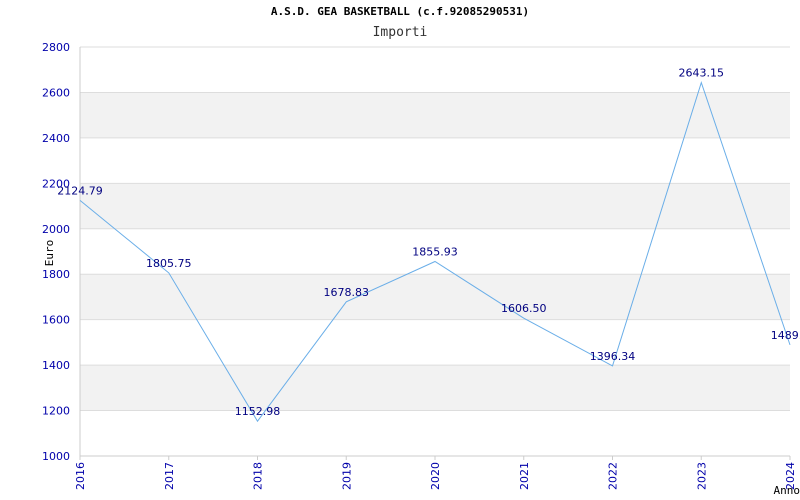 This screenshot has width=800, height=500. What do you see at coordinates (56, 274) in the screenshot?
I see `y-tick-label: 1800` at bounding box center [56, 274].